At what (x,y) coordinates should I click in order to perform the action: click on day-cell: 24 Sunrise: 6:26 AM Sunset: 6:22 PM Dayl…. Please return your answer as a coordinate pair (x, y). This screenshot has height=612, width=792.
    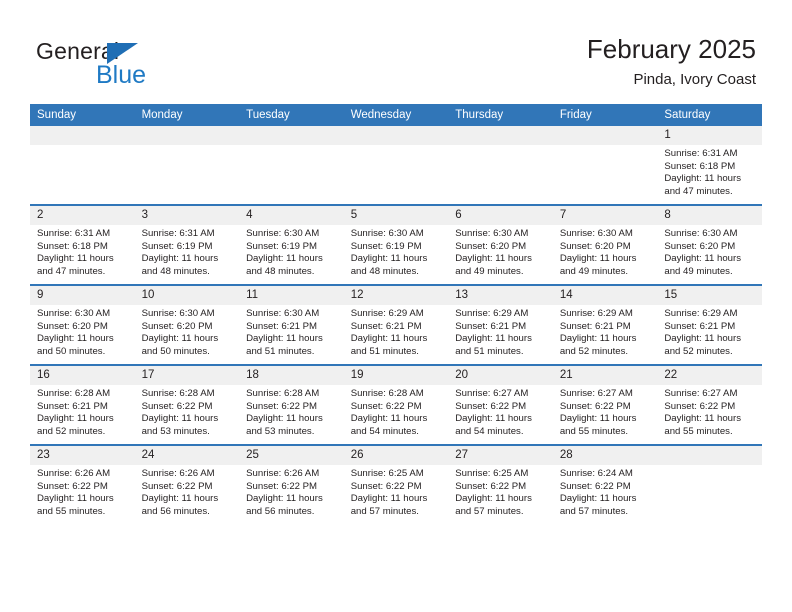
    Looking at the image, I should click on (187, 484).